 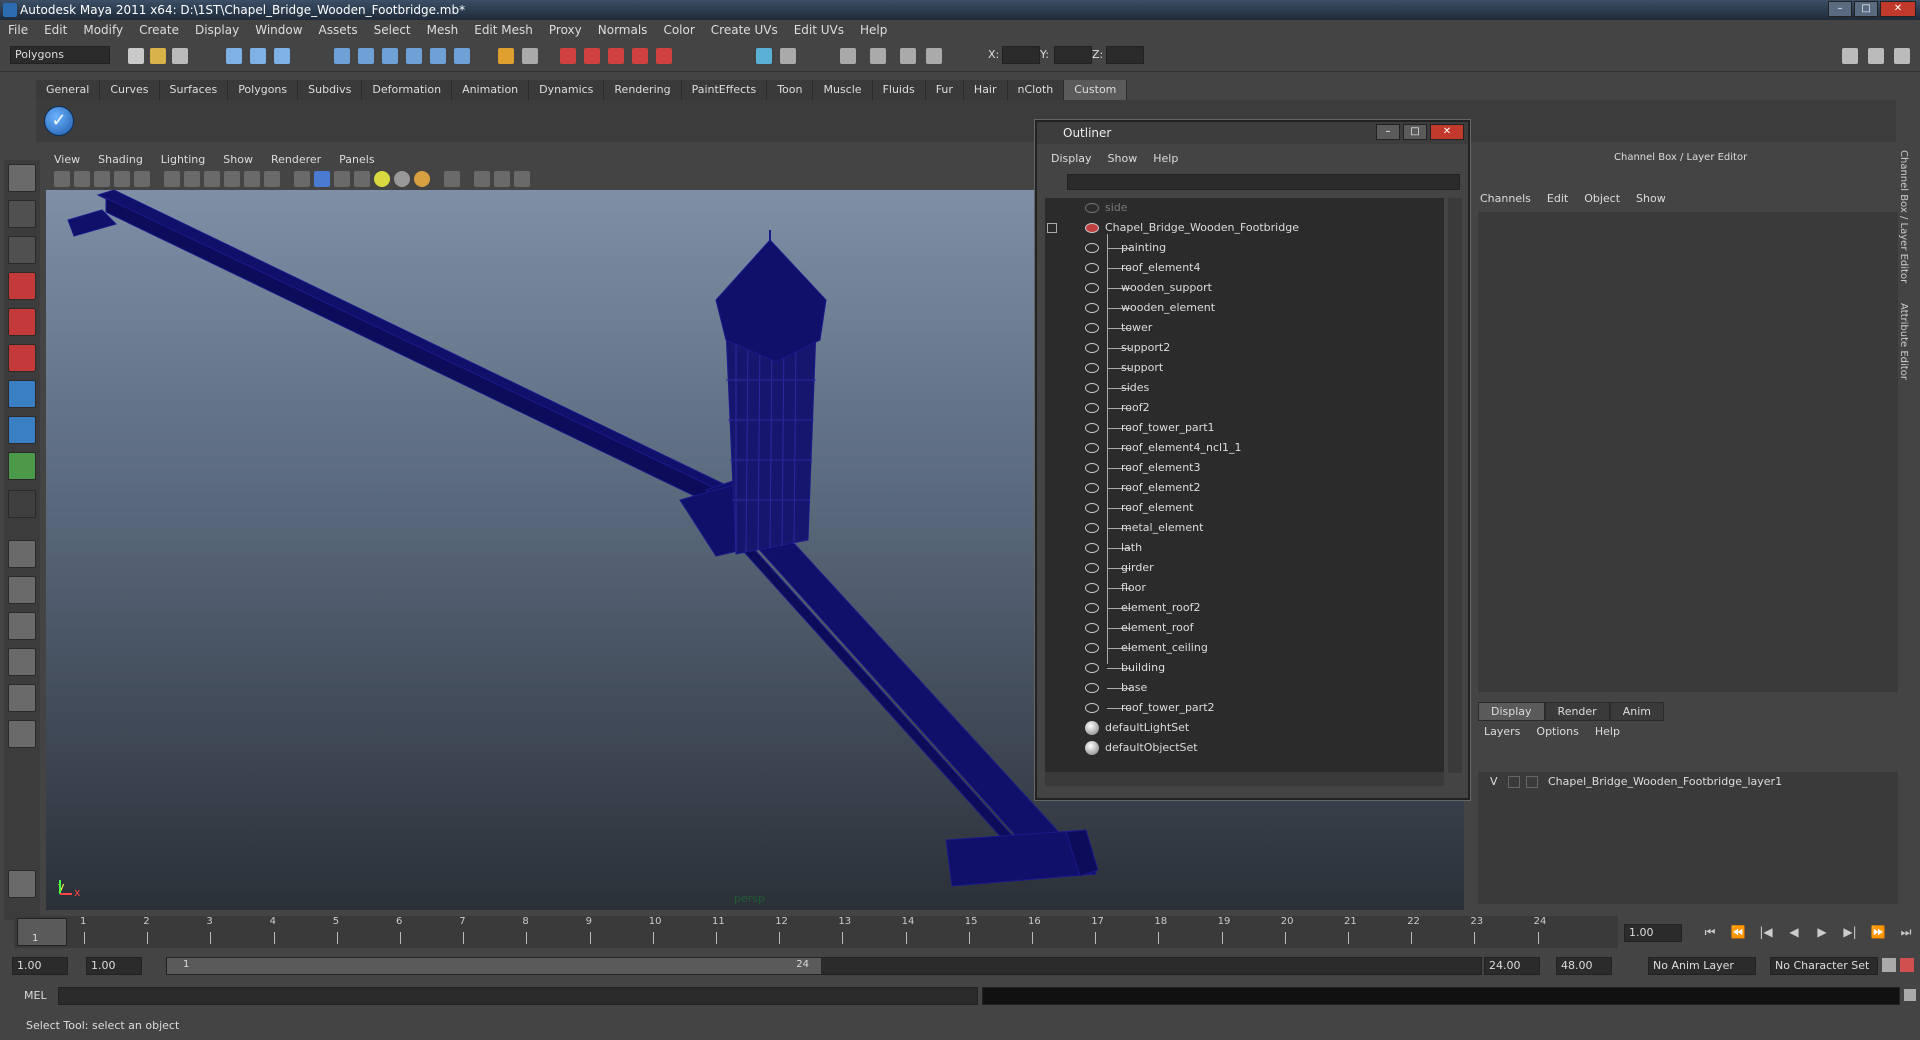 I want to click on construction-history-icon, so click(x=530, y=56).